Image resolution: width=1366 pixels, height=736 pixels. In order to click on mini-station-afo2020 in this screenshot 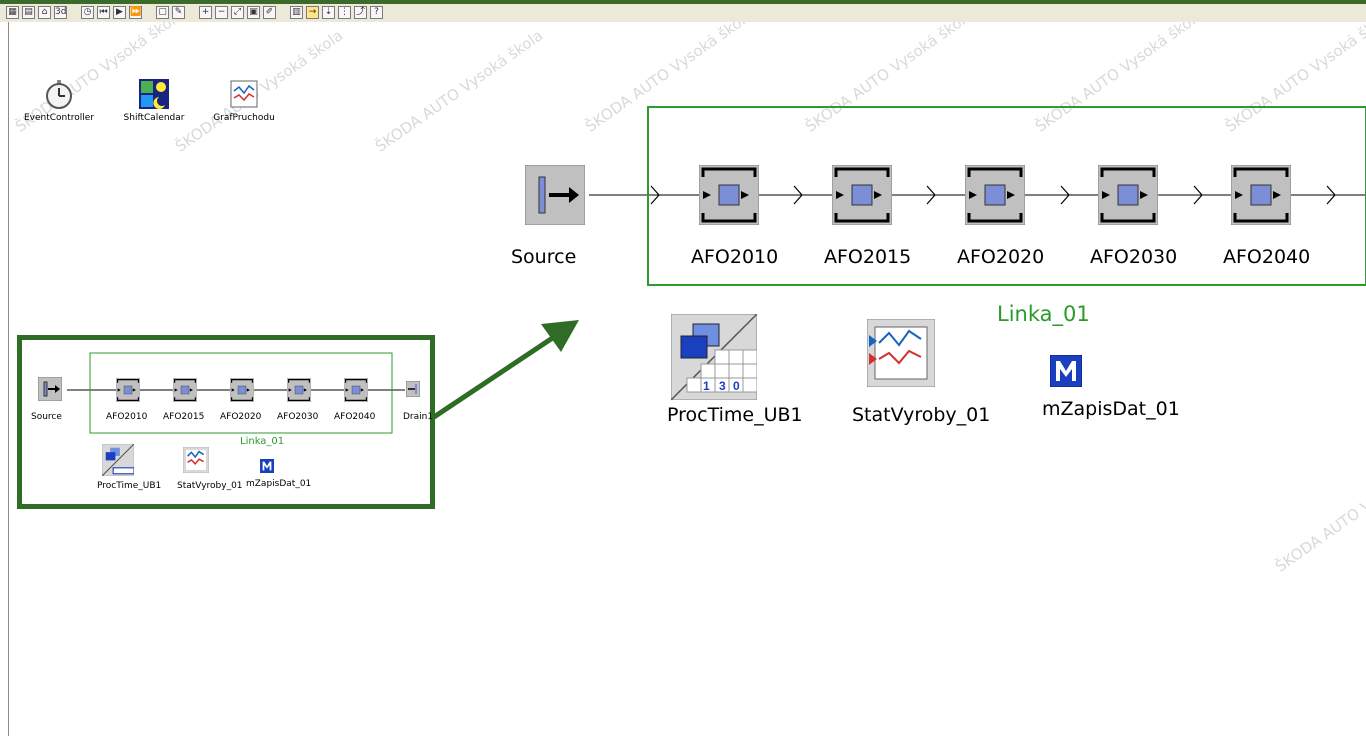, I will do `click(242, 391)`.